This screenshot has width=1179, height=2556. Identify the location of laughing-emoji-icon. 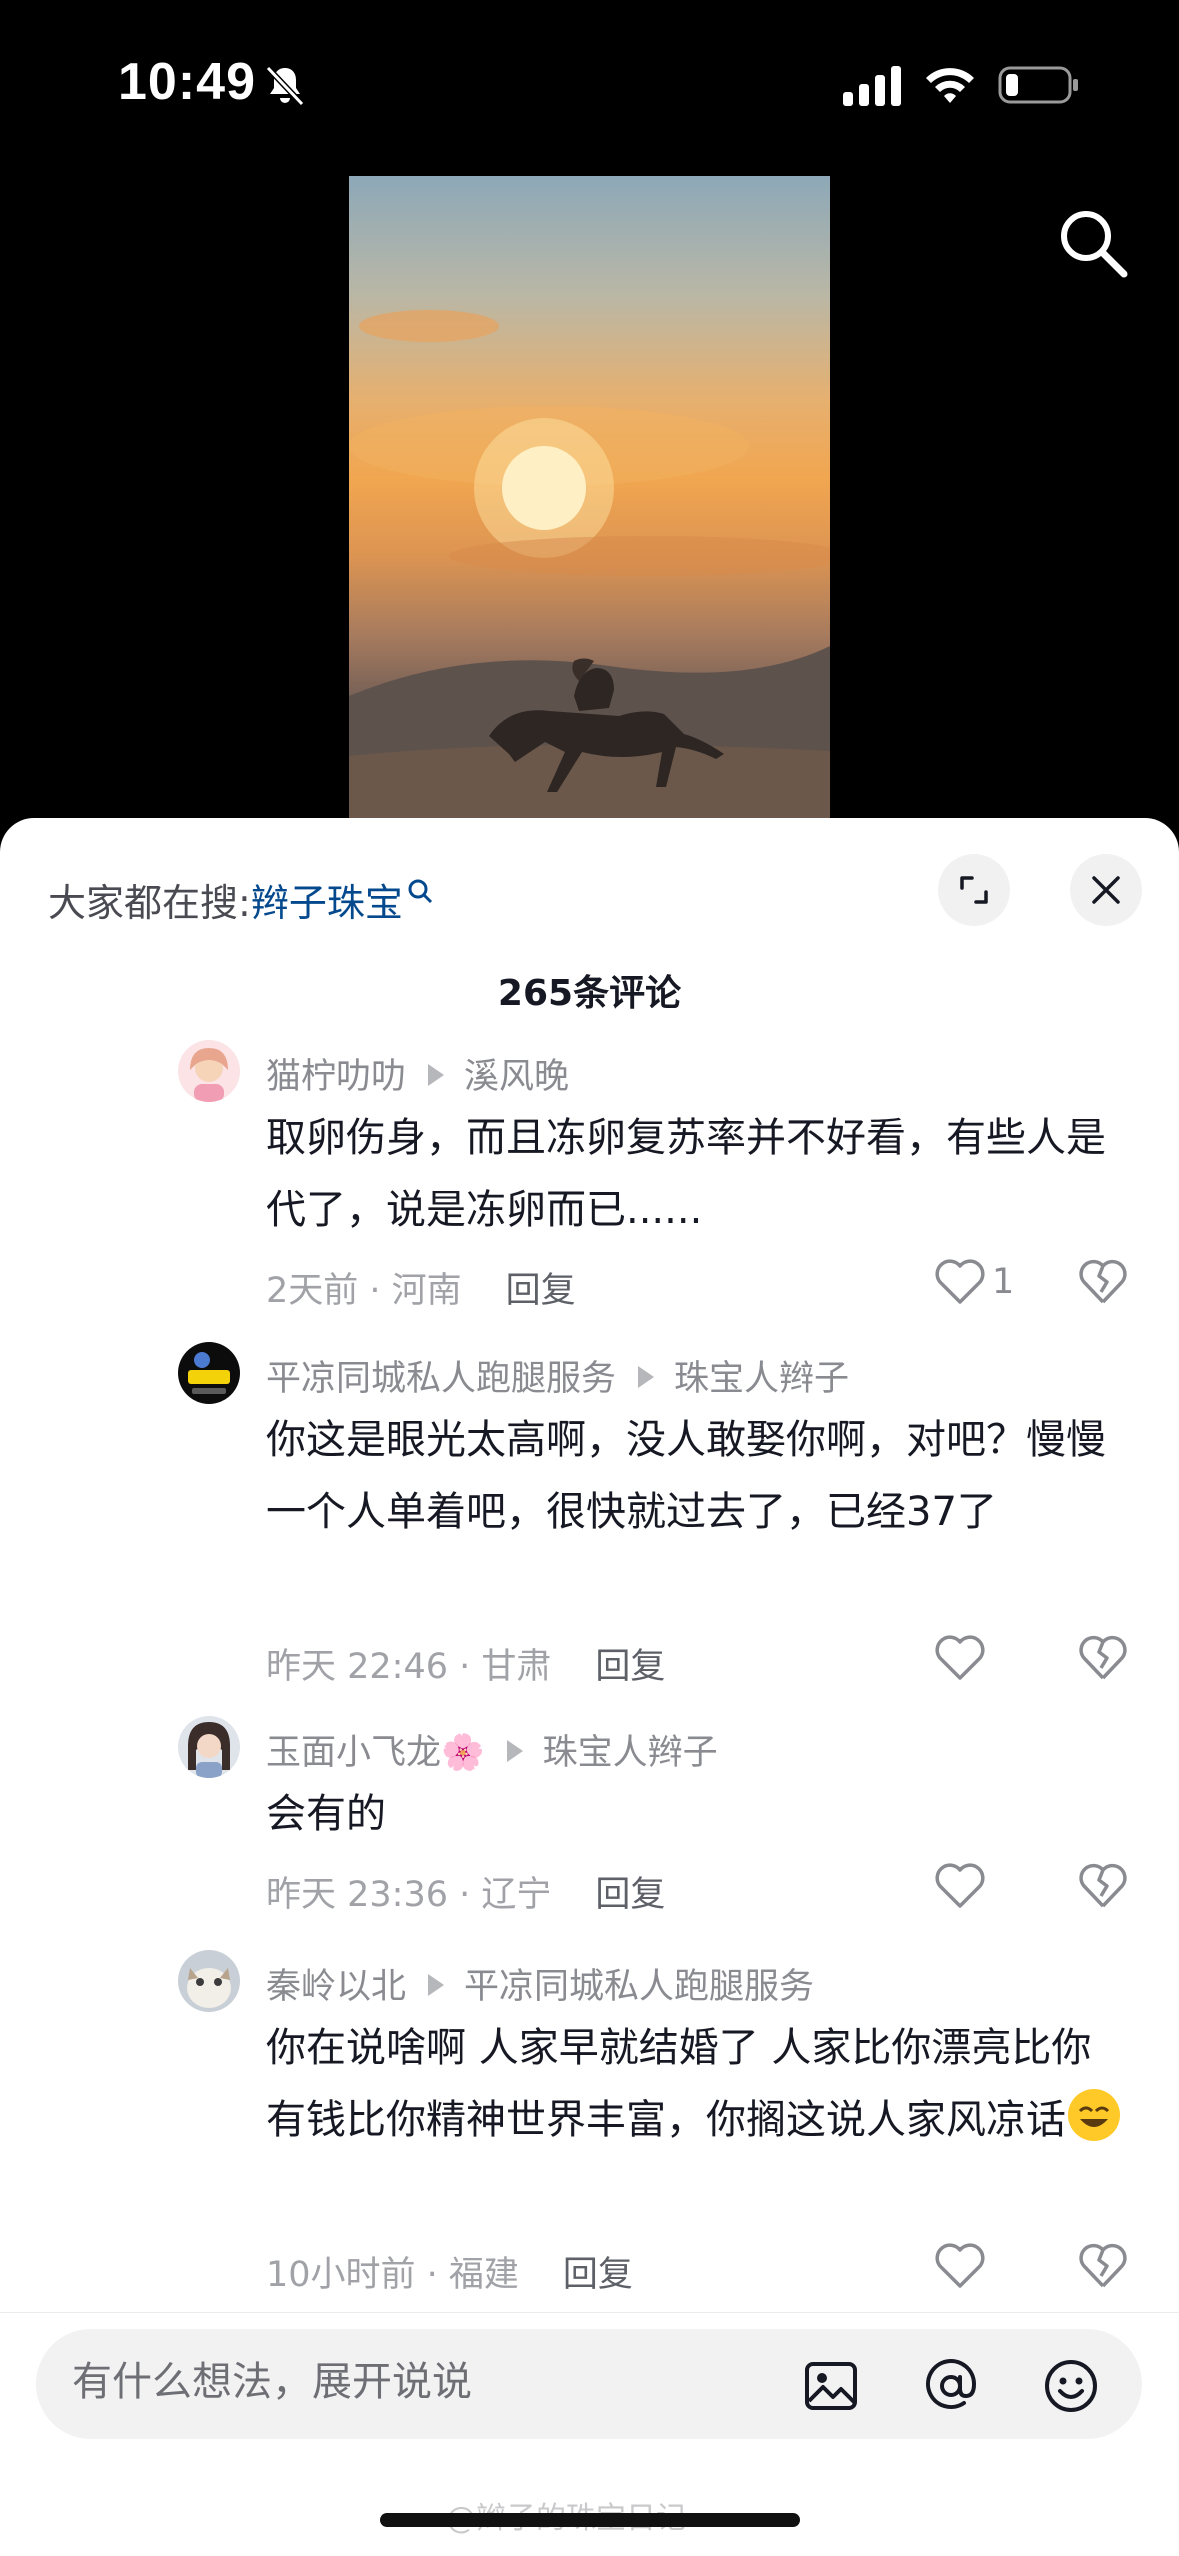
(1094, 2115).